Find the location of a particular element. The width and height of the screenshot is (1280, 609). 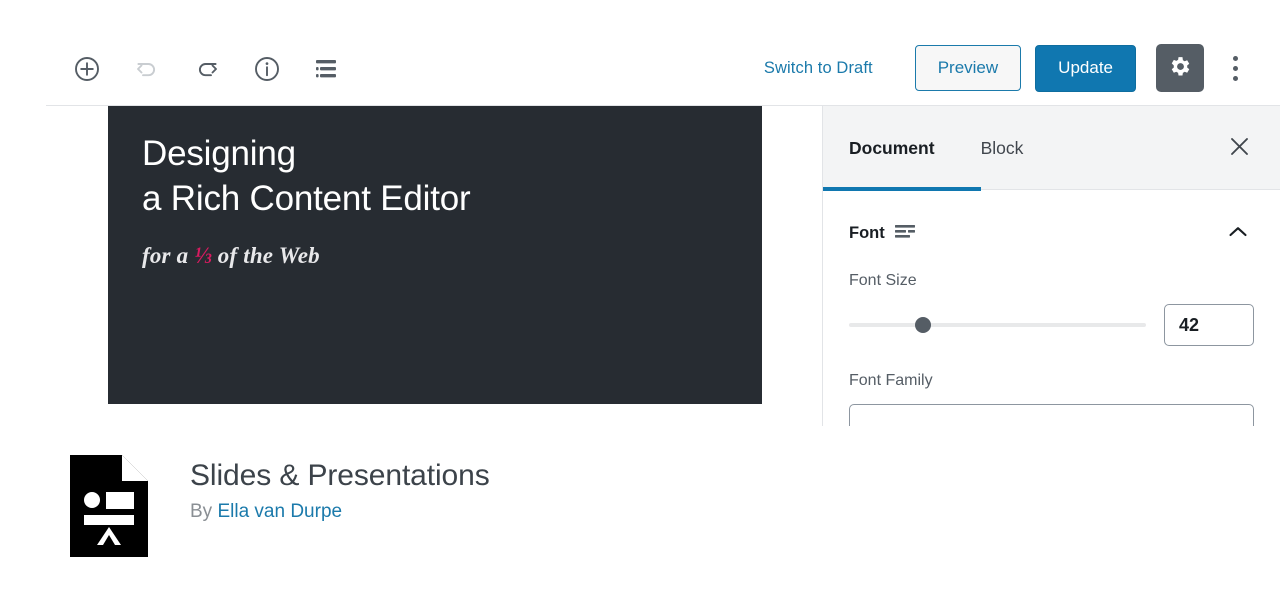

font-section-title: Font is located at coordinates (867, 232).